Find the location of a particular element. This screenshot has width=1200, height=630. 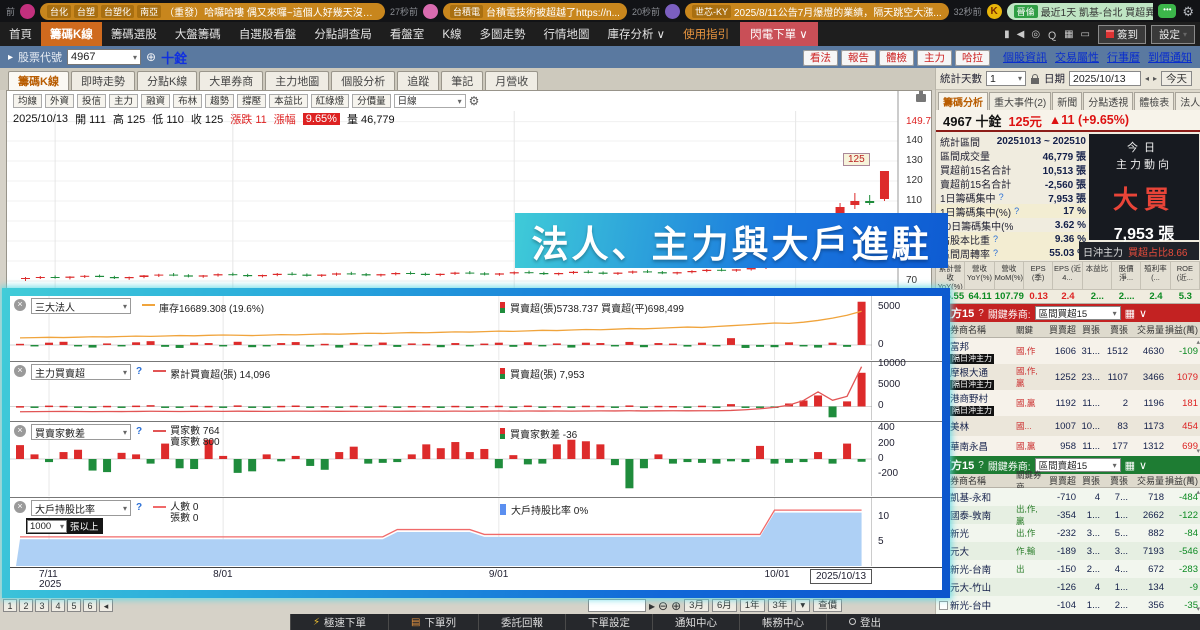

footer-item: 下單設定 is located at coordinates (608, 622).